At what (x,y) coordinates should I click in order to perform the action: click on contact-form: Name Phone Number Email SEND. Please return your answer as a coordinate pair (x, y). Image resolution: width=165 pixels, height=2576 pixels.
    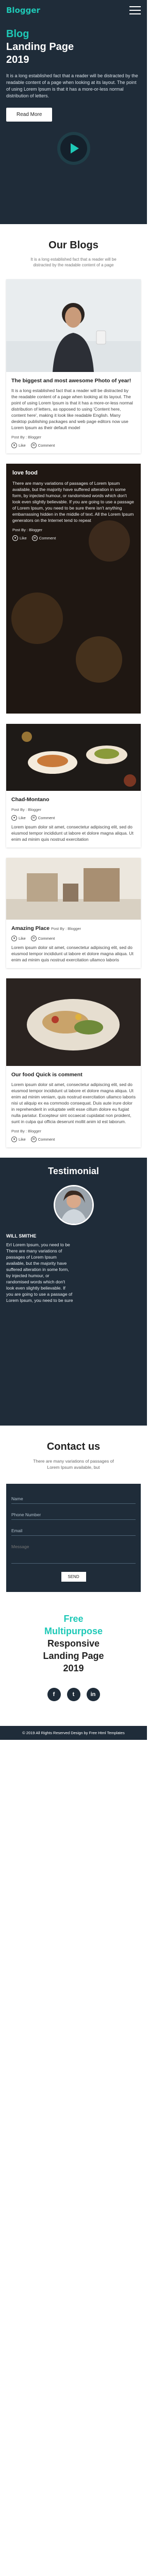
    Looking at the image, I should click on (74, 1538).